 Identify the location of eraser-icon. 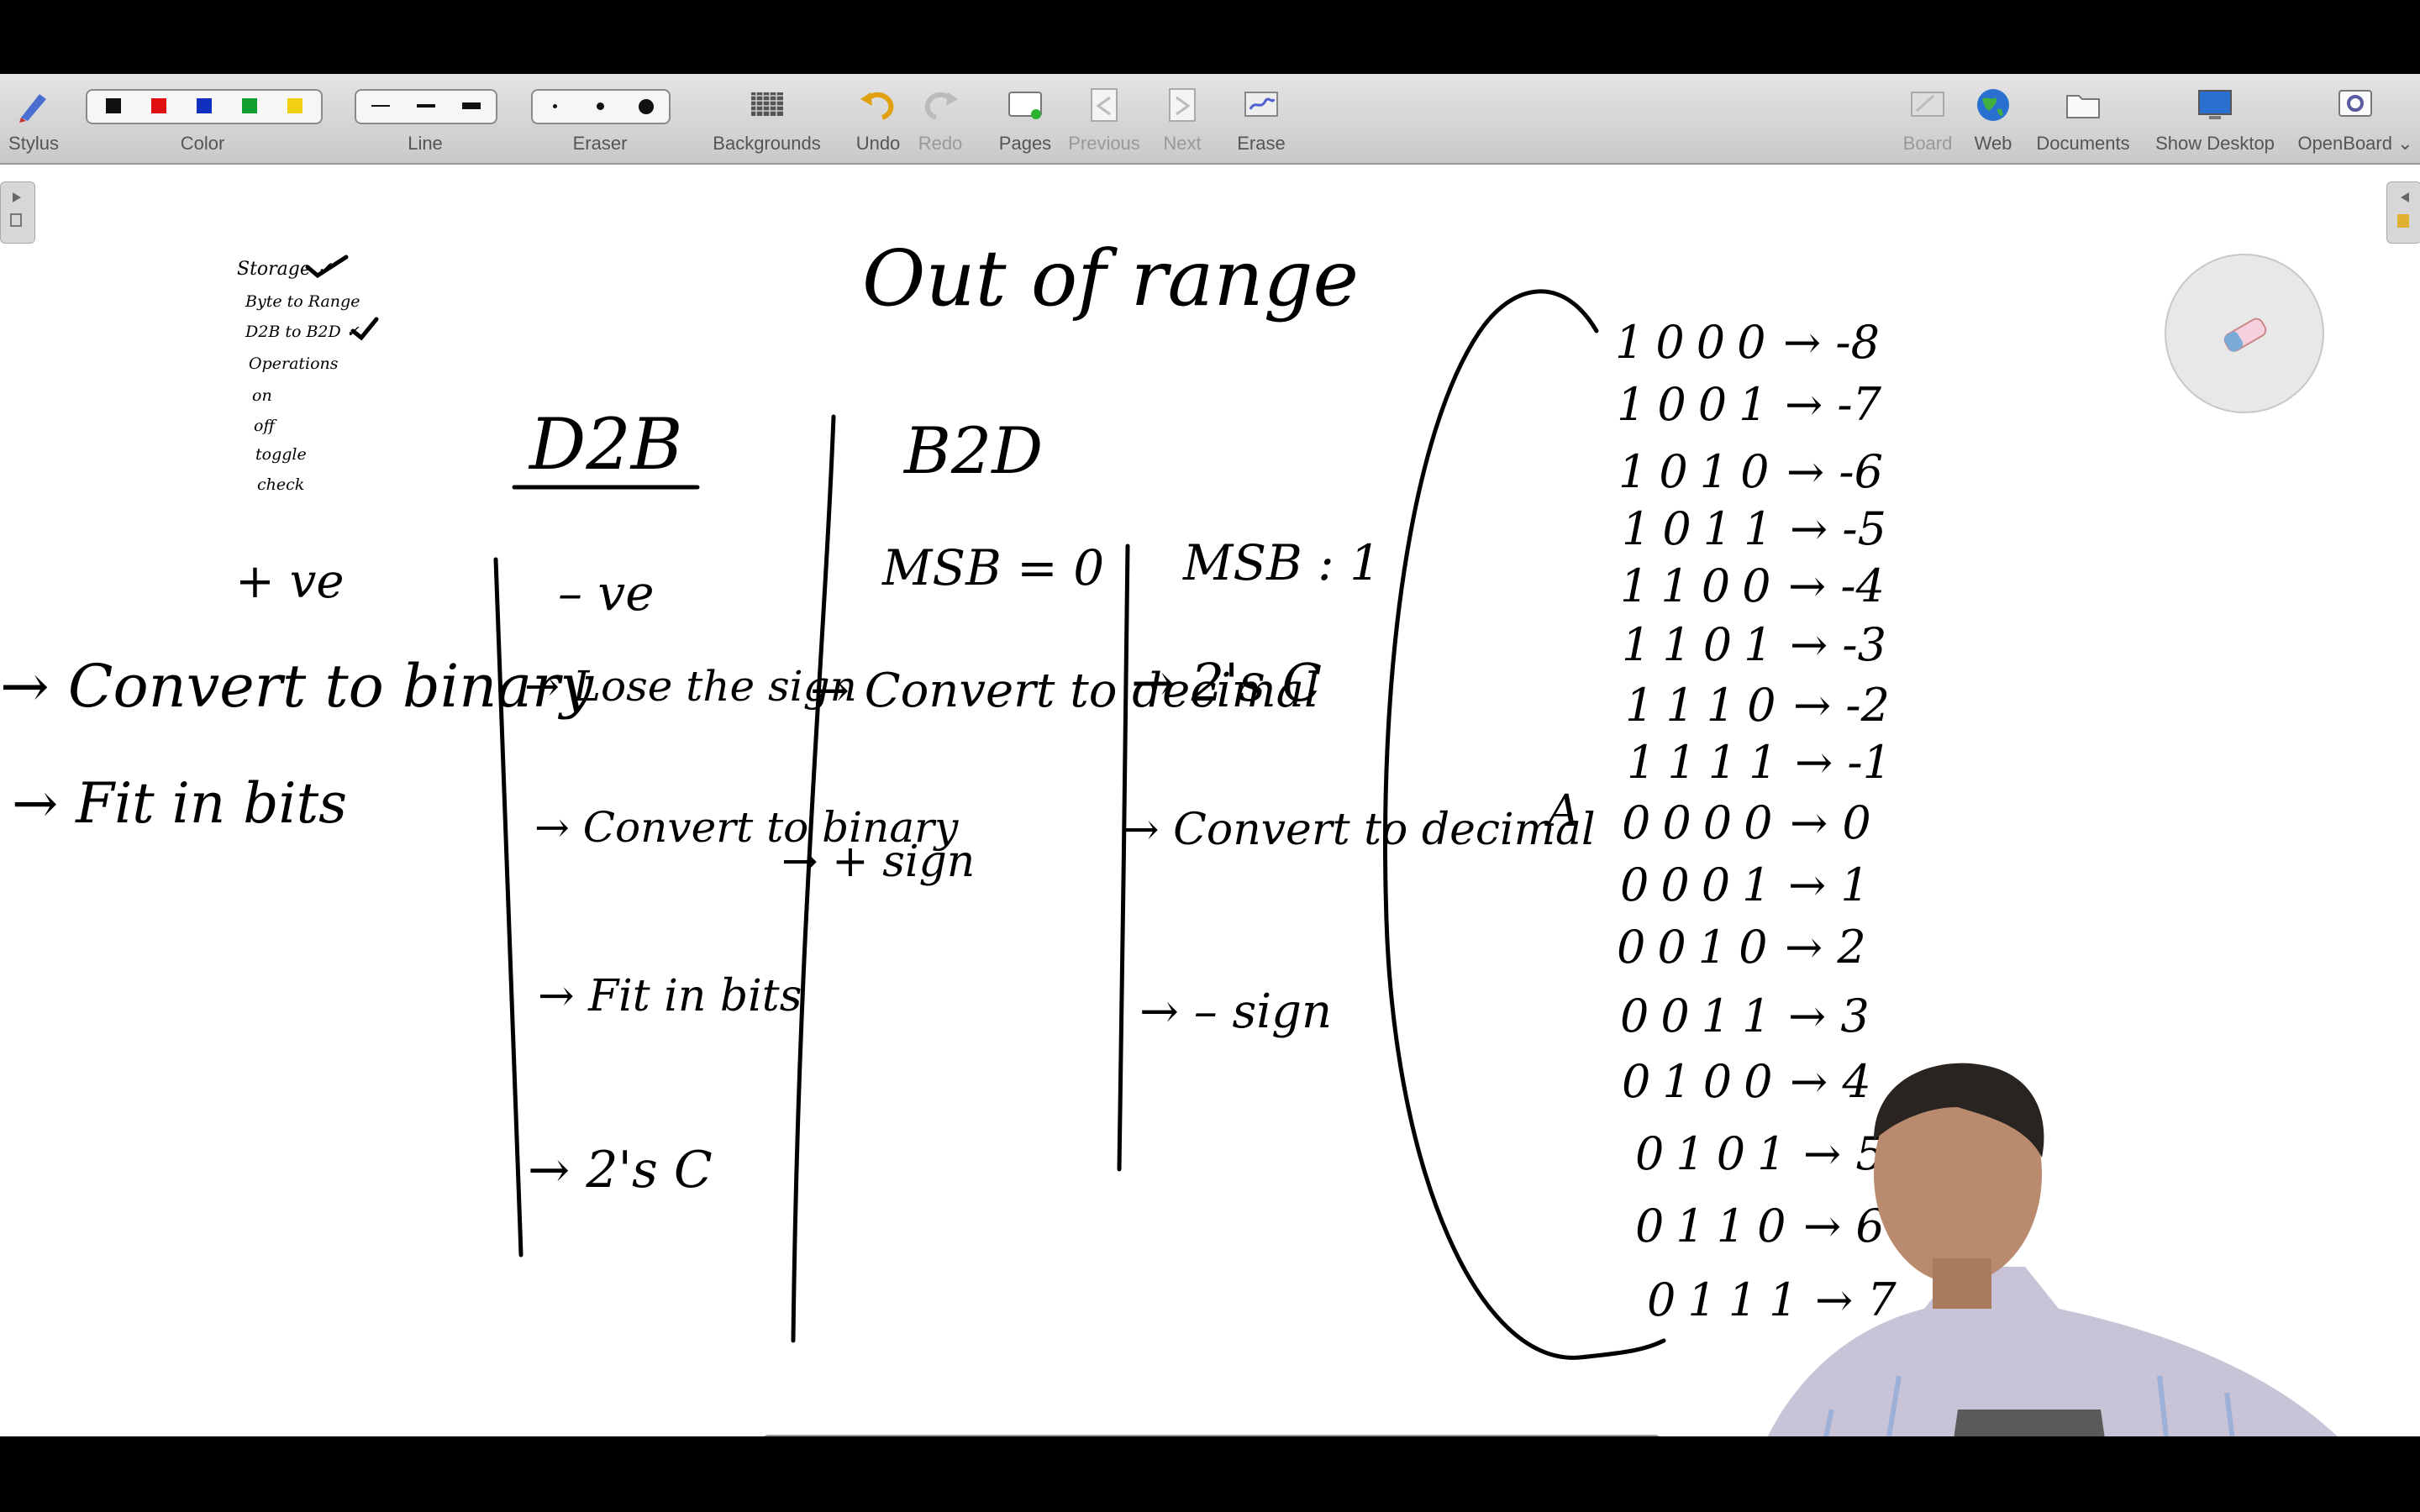
(2245, 335).